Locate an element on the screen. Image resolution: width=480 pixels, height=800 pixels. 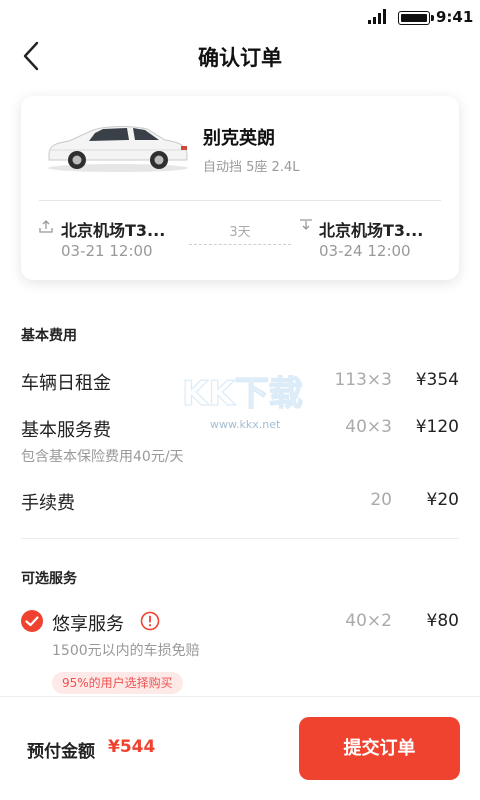
submit-order-button: 提交订单 is located at coordinates (379, 748).